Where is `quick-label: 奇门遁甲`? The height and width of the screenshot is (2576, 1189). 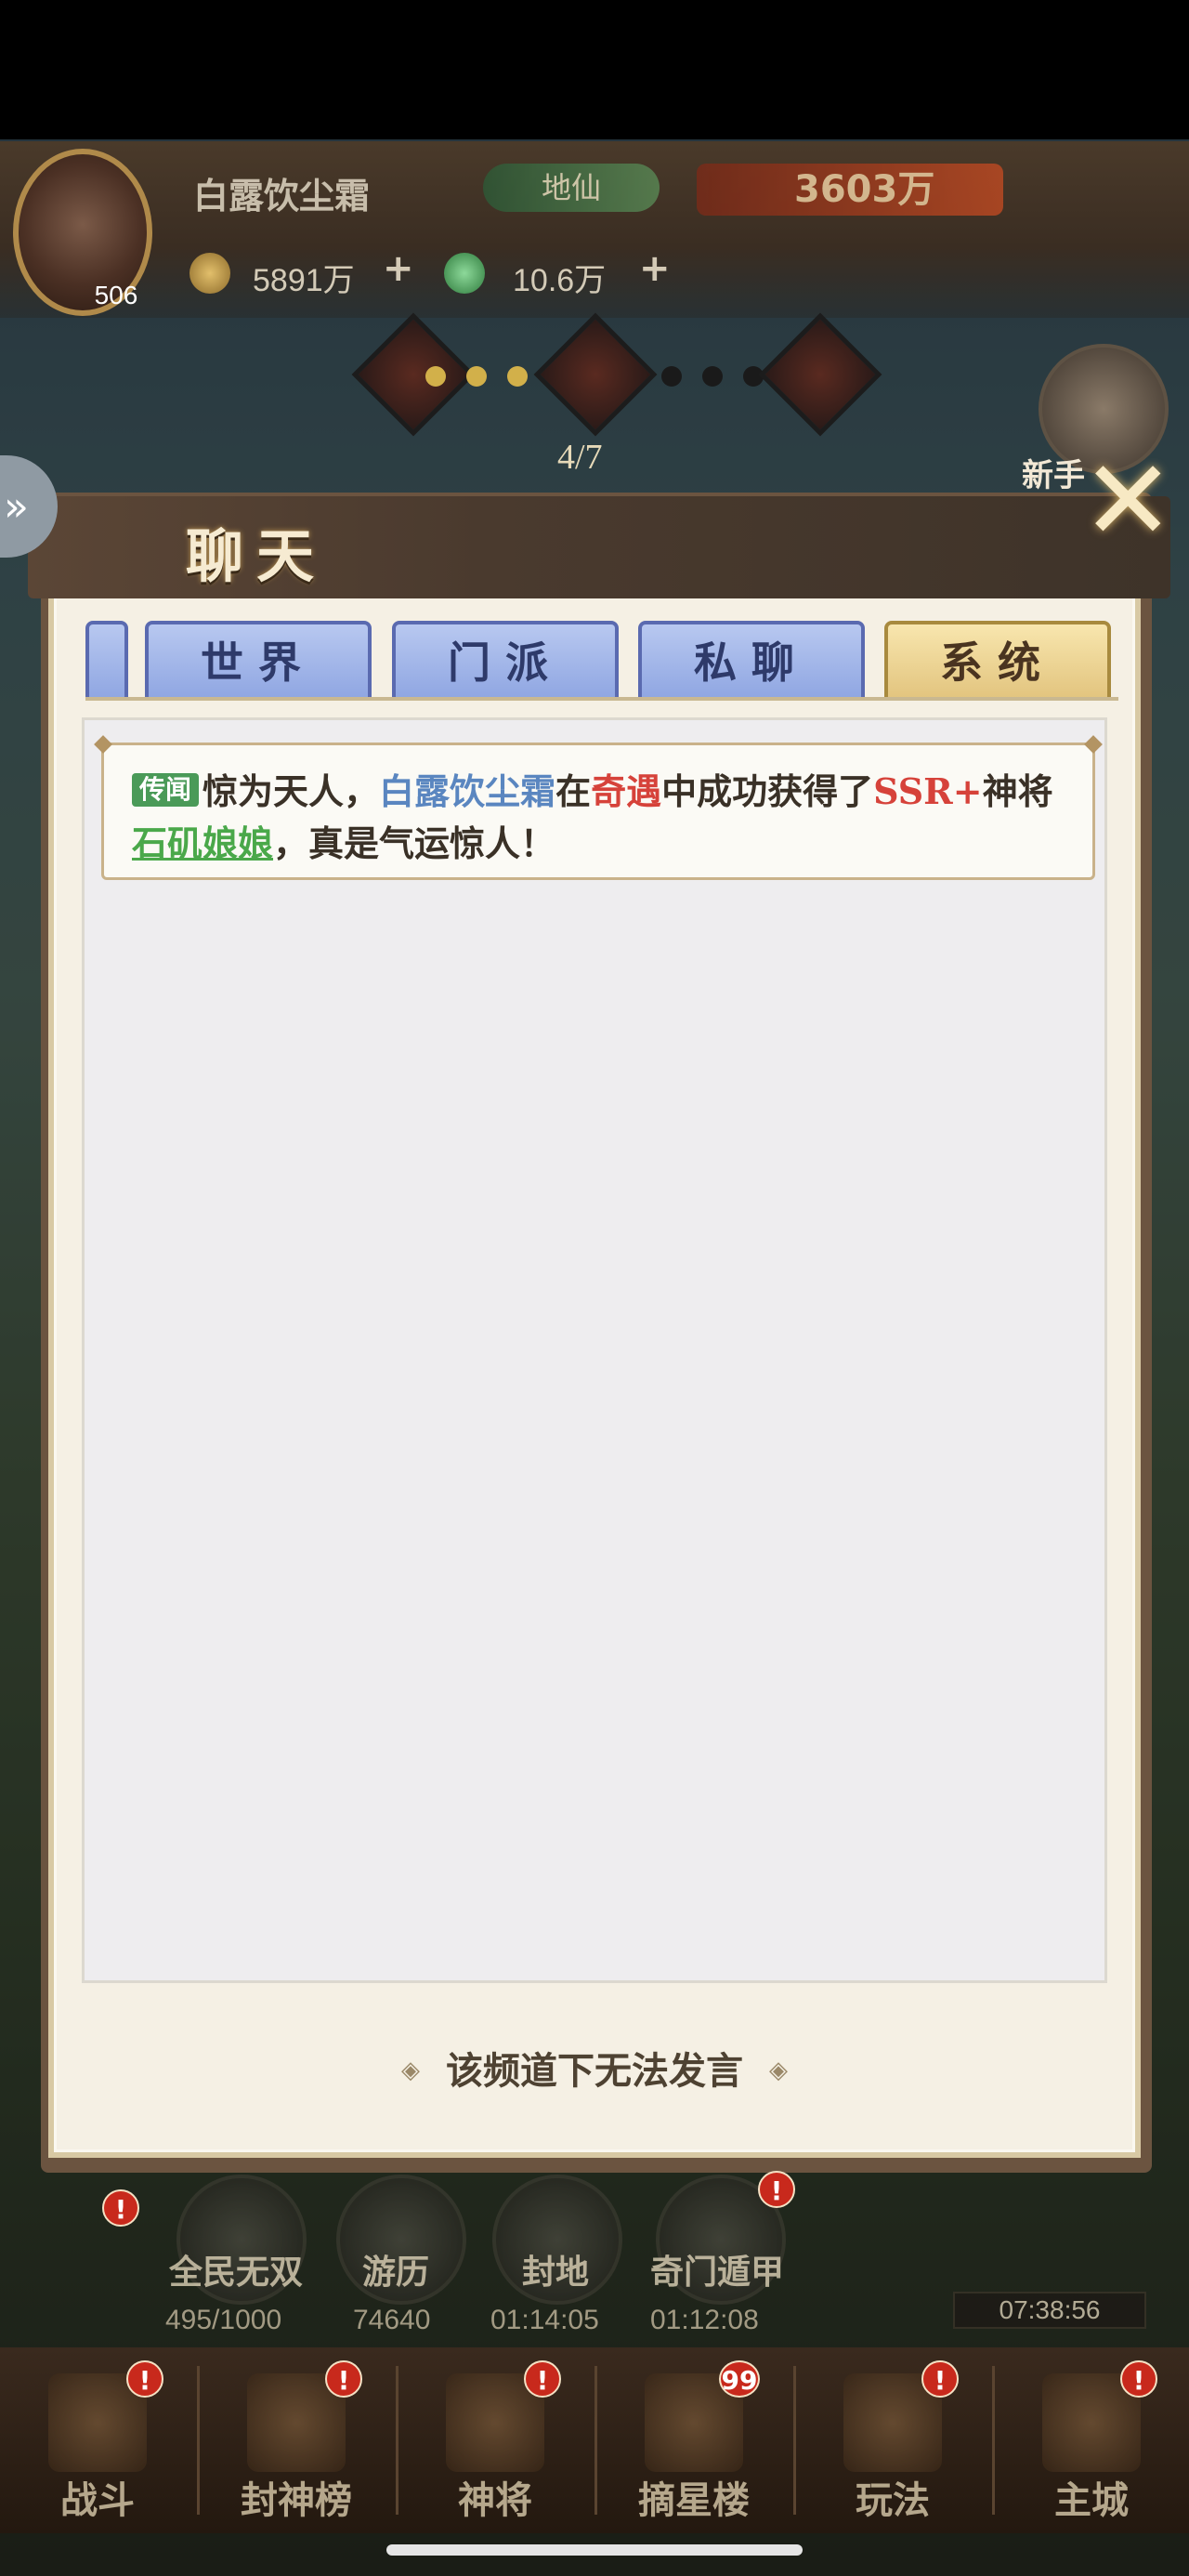
quick-label: 奇门遁甲 is located at coordinates (717, 2272).